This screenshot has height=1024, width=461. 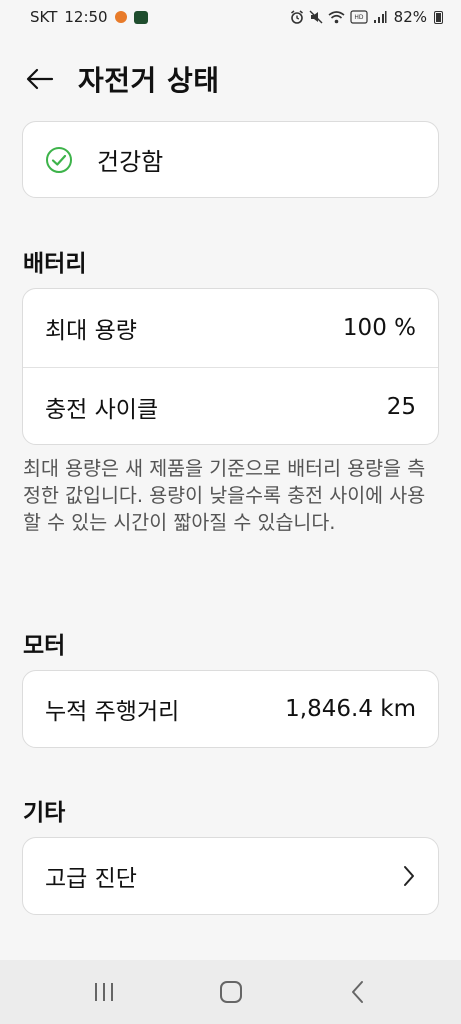 I want to click on mute-icon, so click(x=316, y=17).